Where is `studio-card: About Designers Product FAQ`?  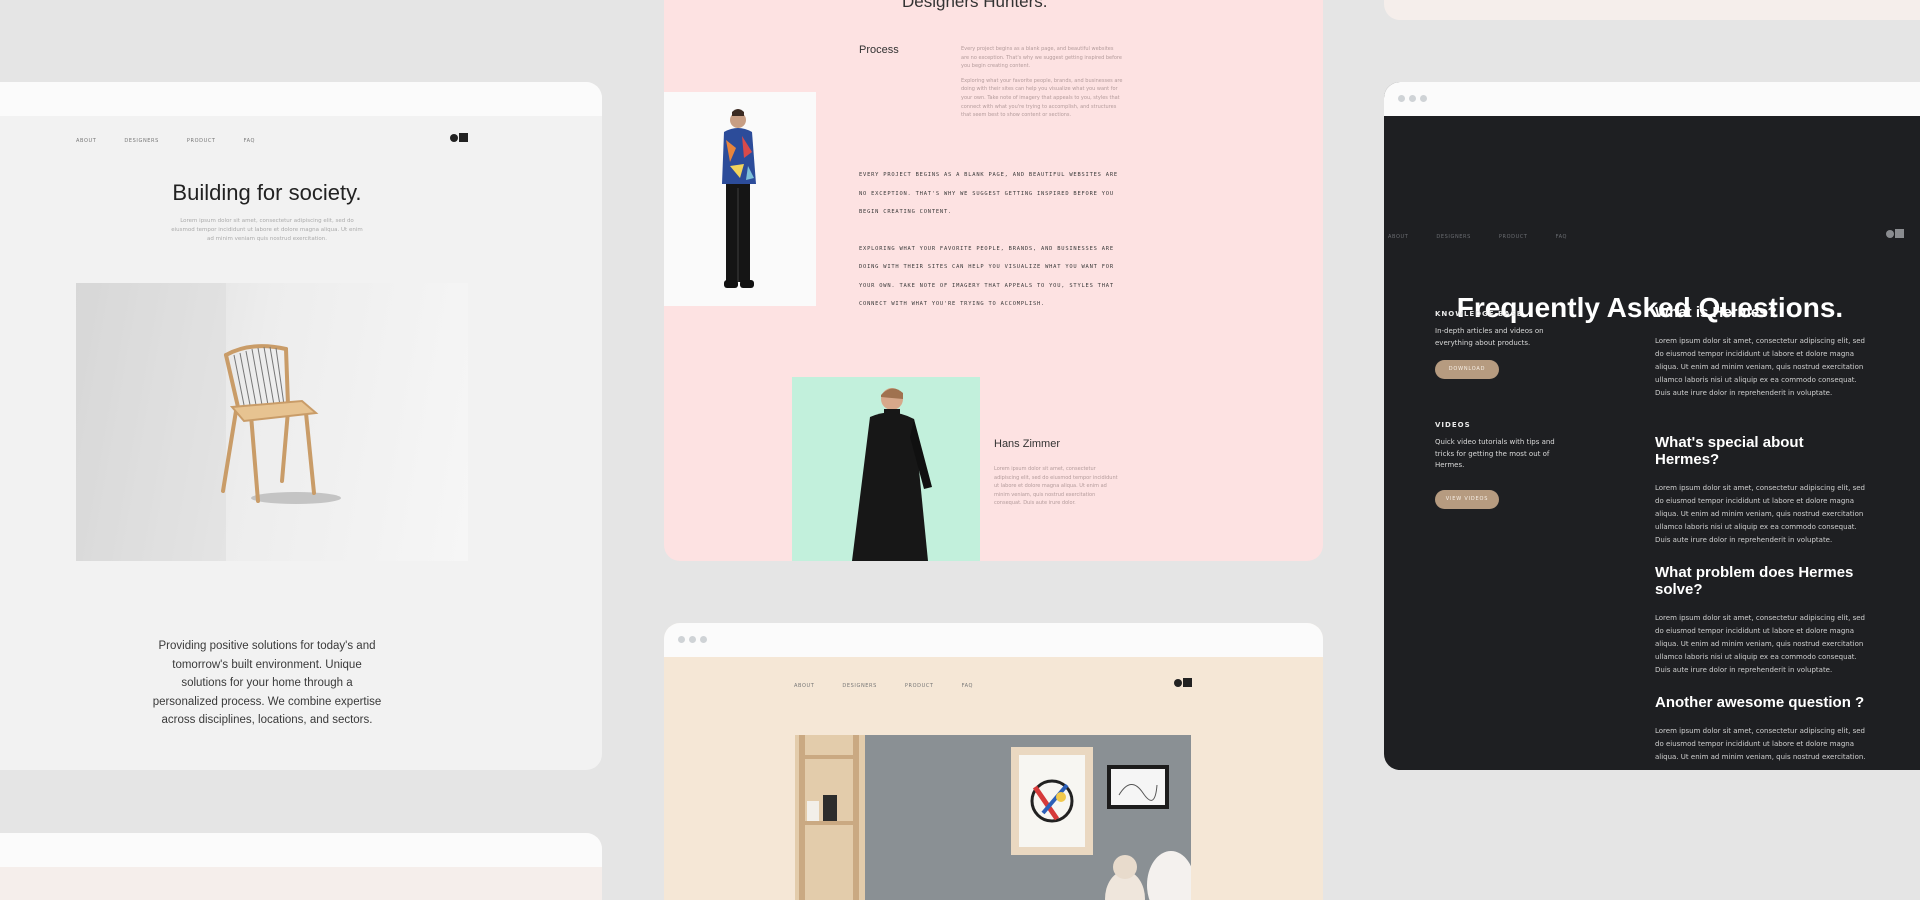 studio-card: About Designers Product FAQ is located at coordinates (993, 761).